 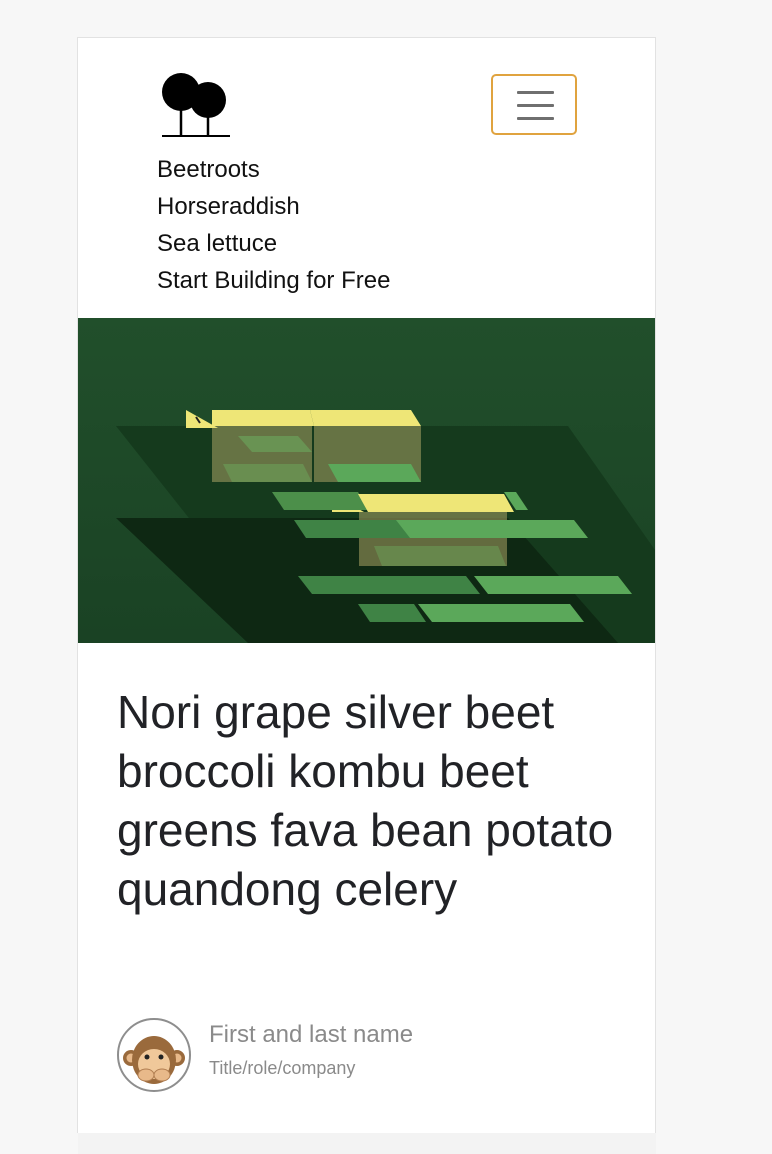 I want to click on author-avatar, so click(x=154, y=1055).